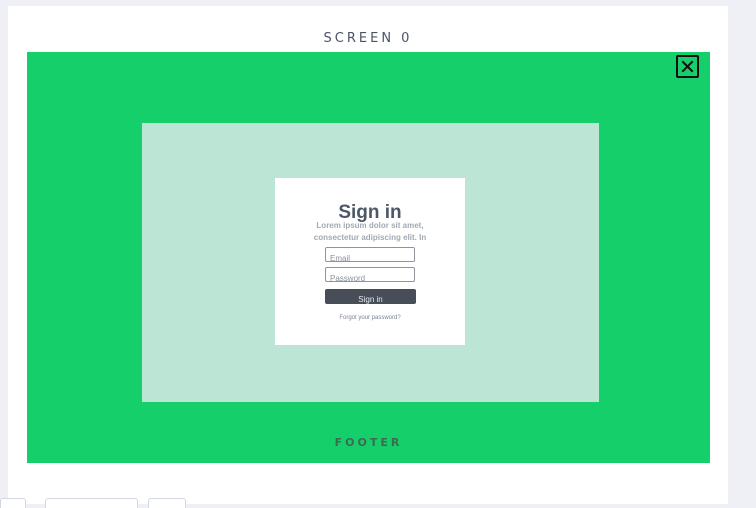 The width and height of the screenshot is (756, 508). What do you see at coordinates (368, 38) in the screenshot?
I see `screen-title: SCREEN 0` at bounding box center [368, 38].